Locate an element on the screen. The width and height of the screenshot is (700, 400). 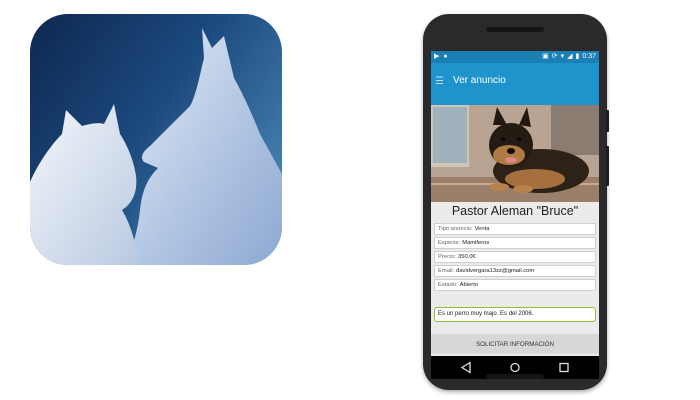
pet-photo is located at coordinates (515, 153).